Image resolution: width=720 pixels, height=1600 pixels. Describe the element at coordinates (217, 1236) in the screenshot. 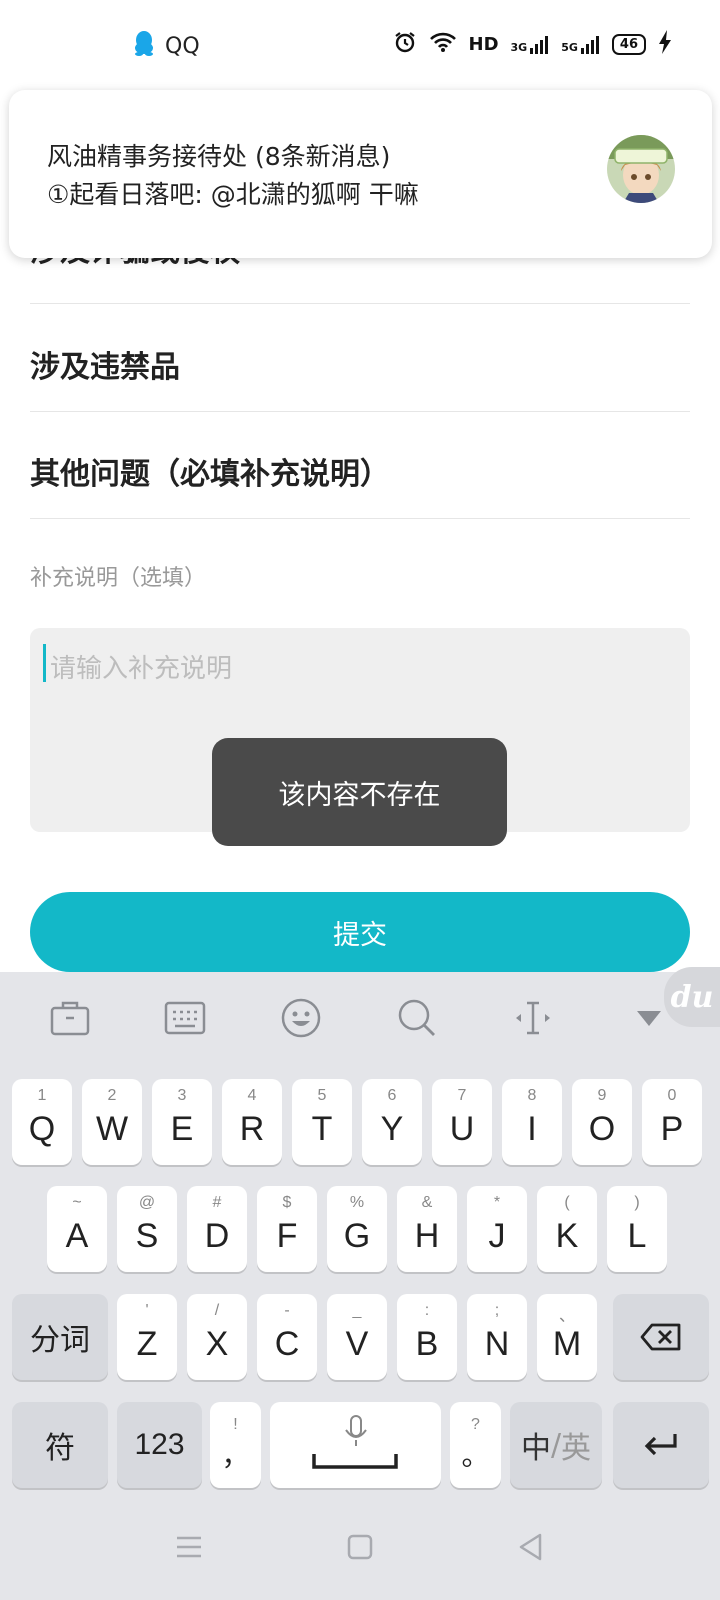

I see `key-label: D` at that location.